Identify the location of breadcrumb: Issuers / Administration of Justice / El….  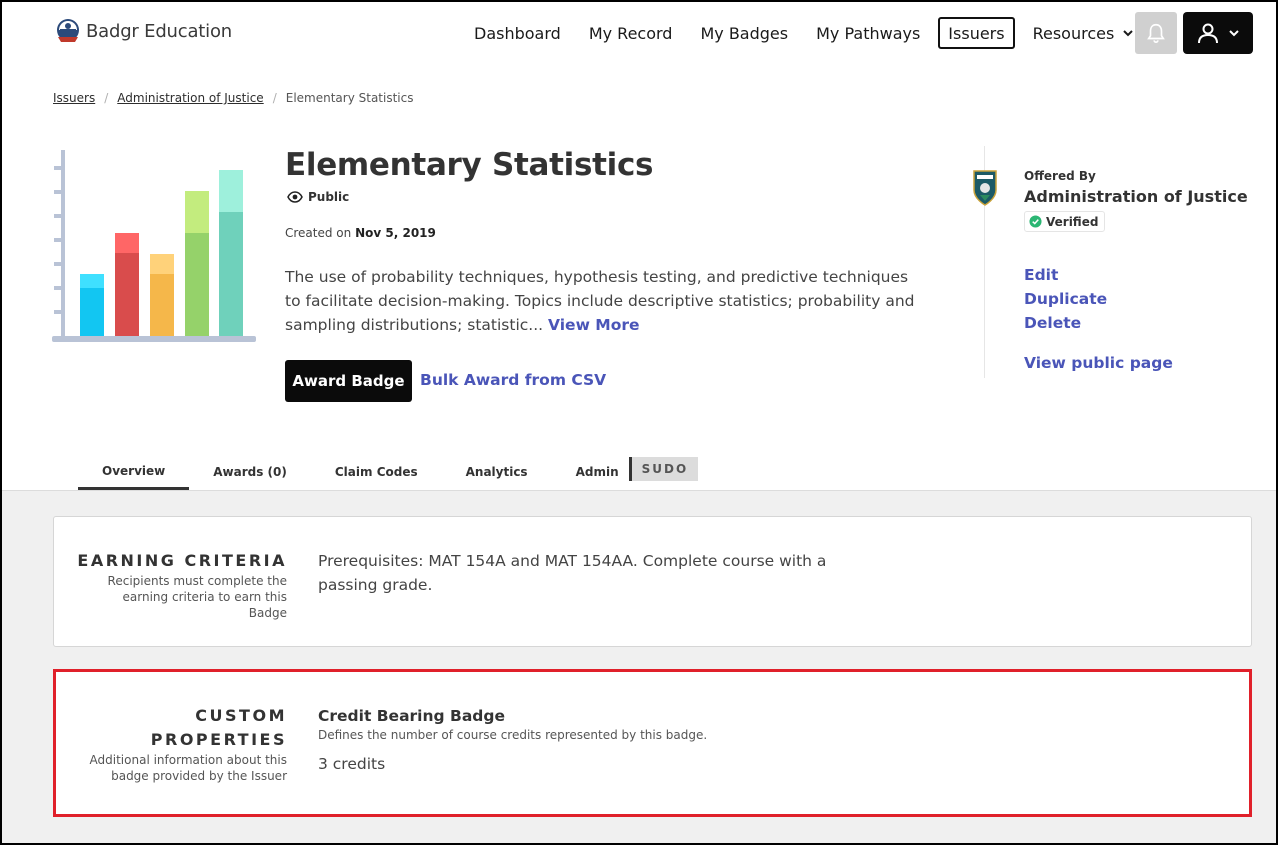
(233, 98).